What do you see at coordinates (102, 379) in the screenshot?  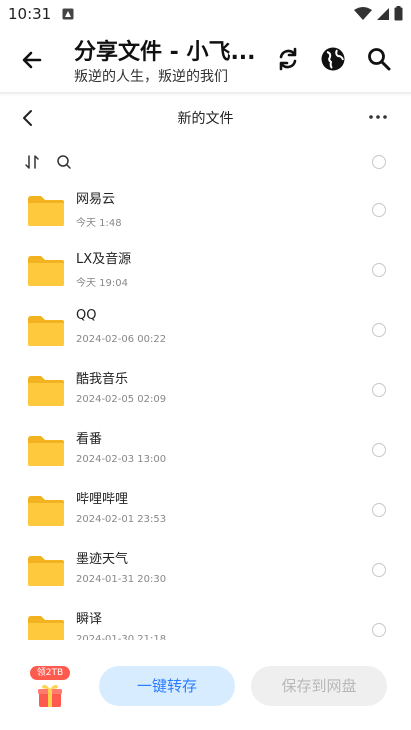 I see `file-name: 酷我音乐` at bounding box center [102, 379].